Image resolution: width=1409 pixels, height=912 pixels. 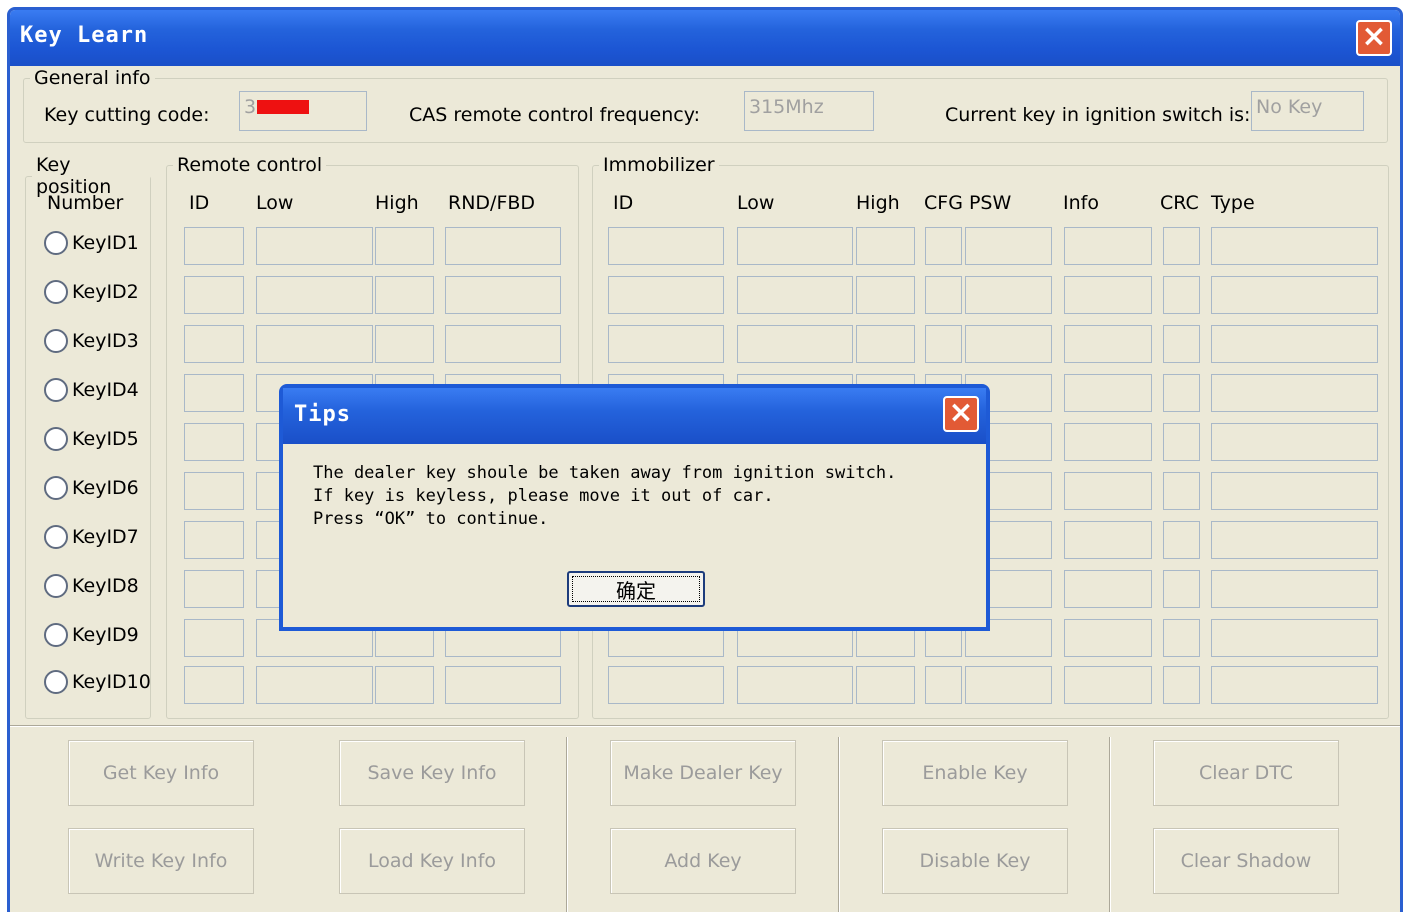 What do you see at coordinates (91, 537) in the screenshot?
I see `key-radio-7: KeyID7` at bounding box center [91, 537].